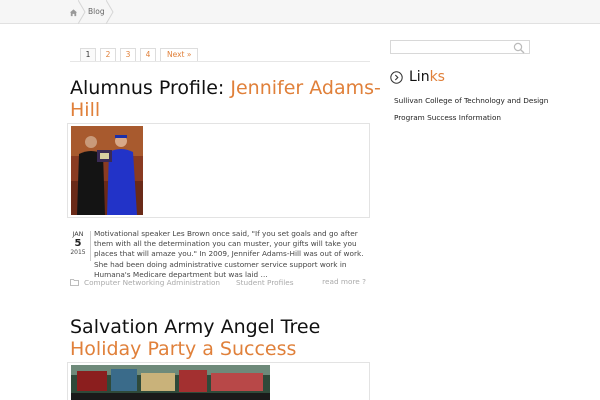  What do you see at coordinates (88, 55) in the screenshot?
I see `page-link-1: 1` at bounding box center [88, 55].